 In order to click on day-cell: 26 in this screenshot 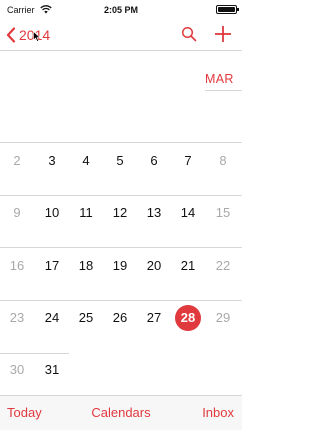, I will do `click(120, 318)`.